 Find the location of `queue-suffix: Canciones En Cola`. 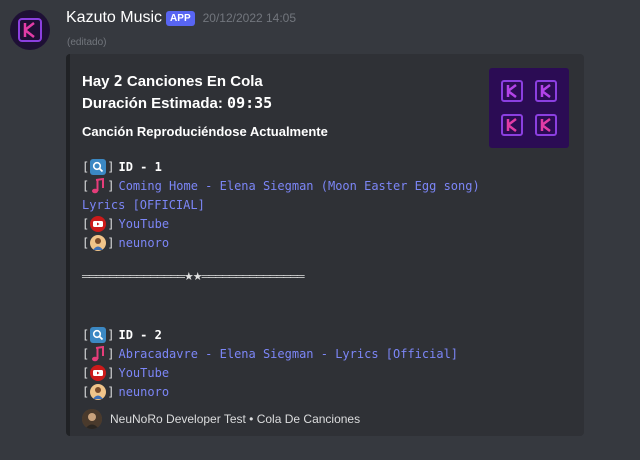

queue-suffix: Canciones En Cola is located at coordinates (192, 81).